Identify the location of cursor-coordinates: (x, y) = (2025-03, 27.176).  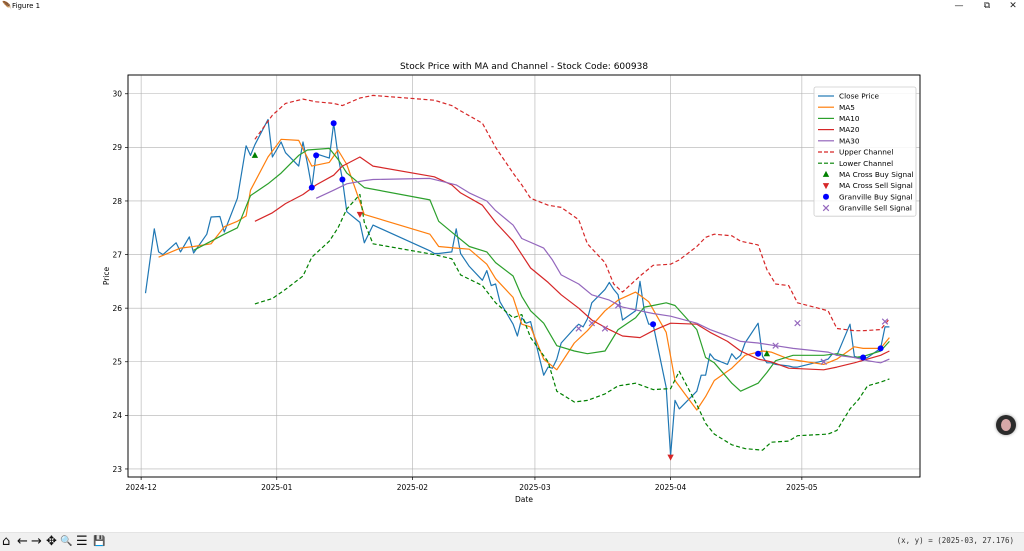
(955, 540).